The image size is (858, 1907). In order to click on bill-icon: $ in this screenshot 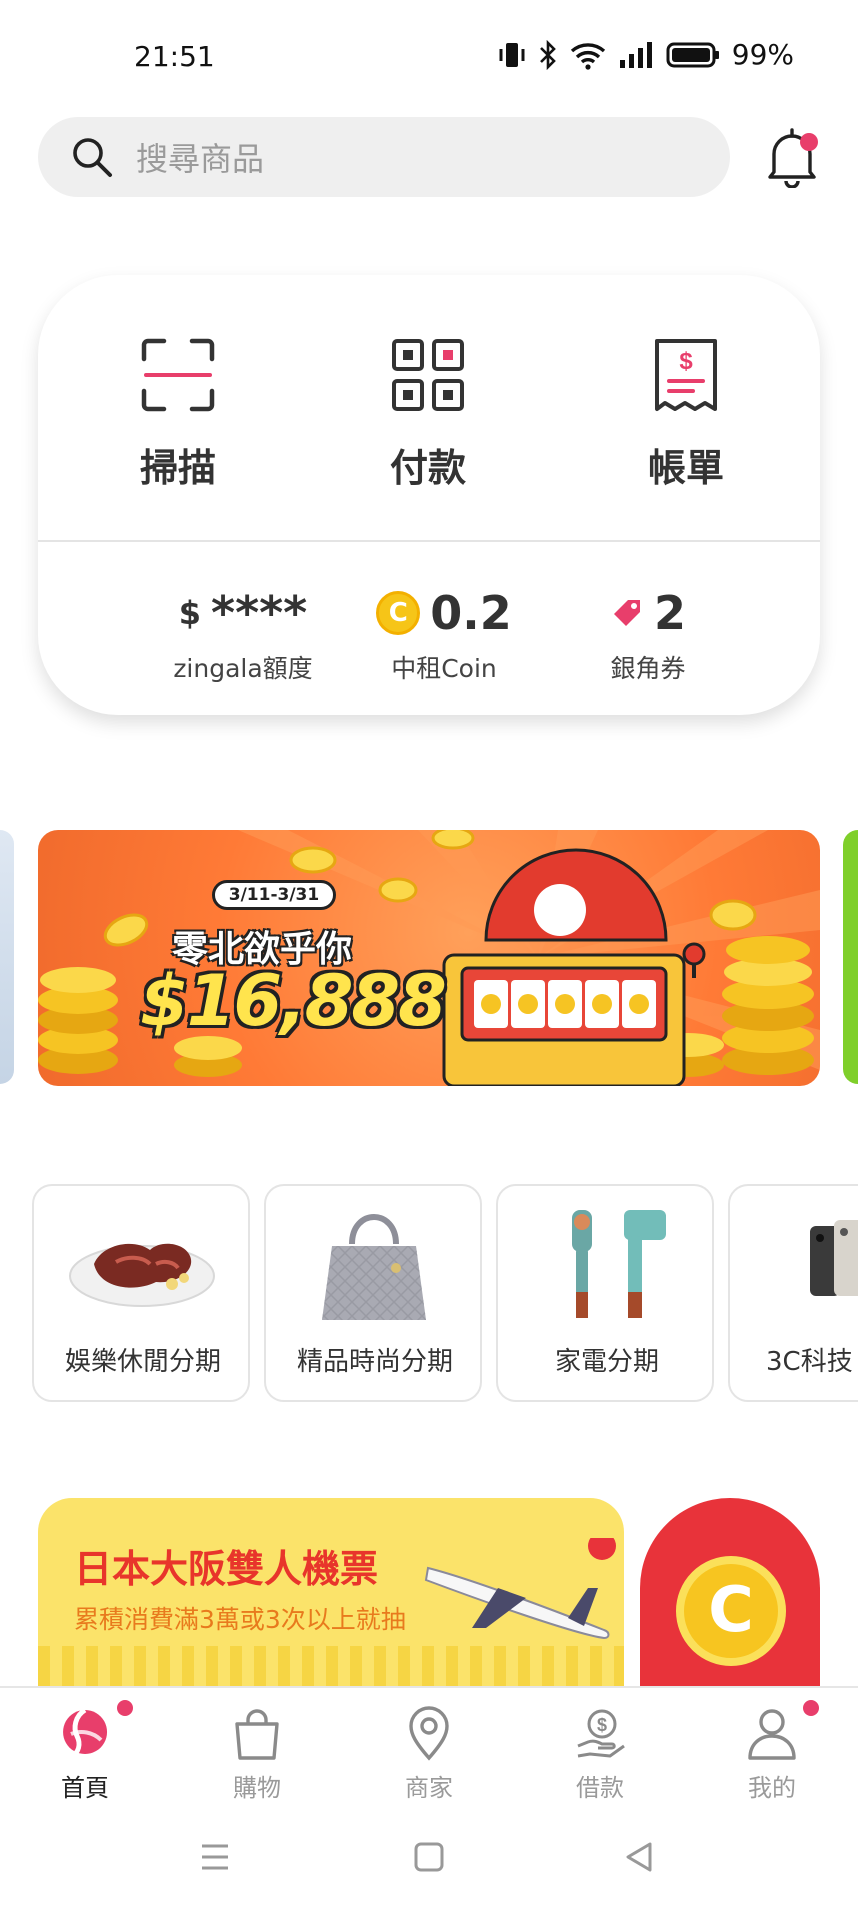, I will do `click(686, 375)`.